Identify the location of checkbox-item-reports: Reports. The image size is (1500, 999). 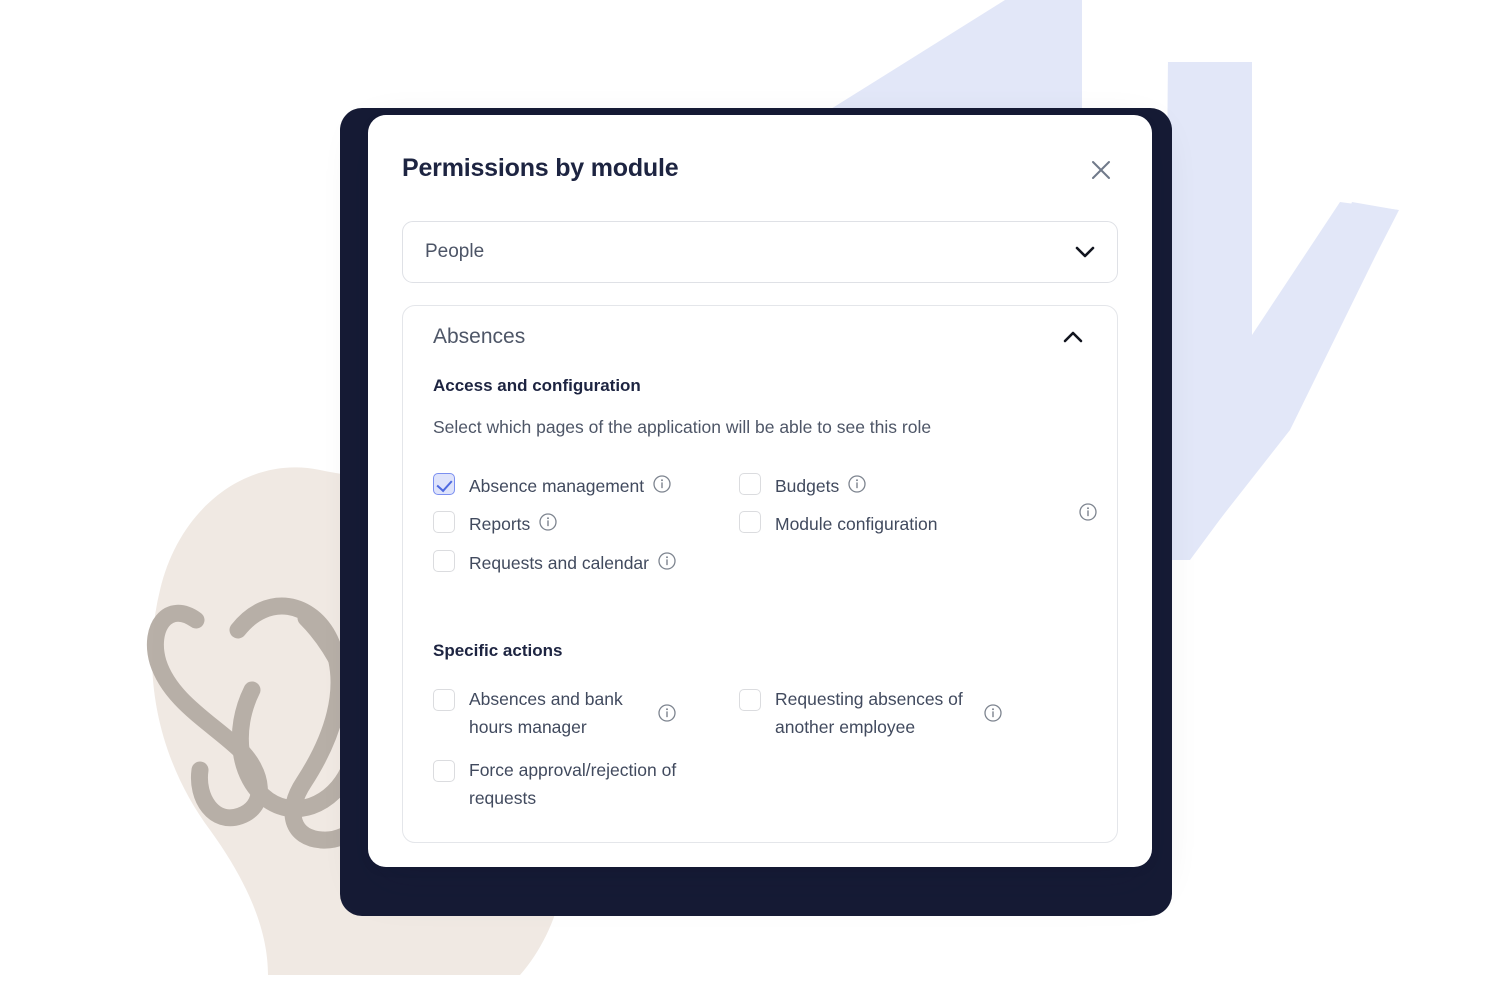
(586, 519).